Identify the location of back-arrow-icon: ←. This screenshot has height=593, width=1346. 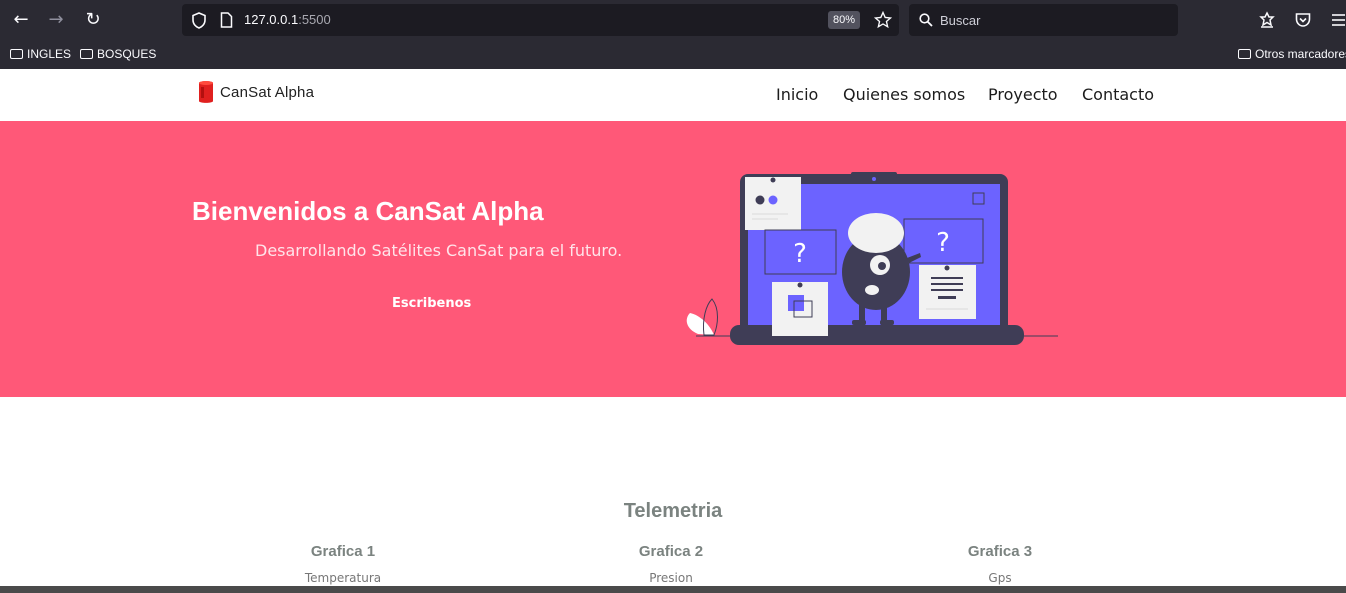
(21, 20).